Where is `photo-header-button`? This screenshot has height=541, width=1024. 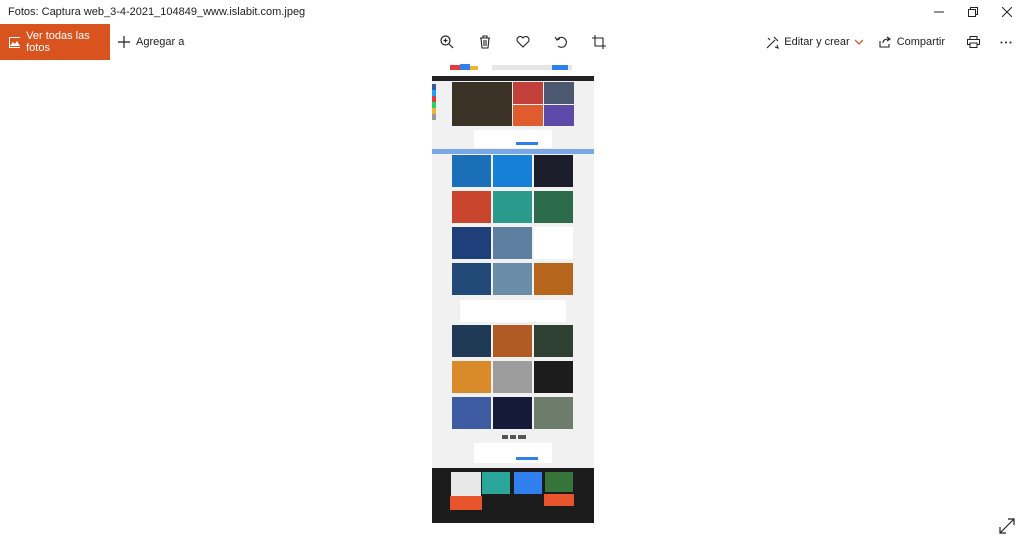 photo-header-button is located at coordinates (560, 67).